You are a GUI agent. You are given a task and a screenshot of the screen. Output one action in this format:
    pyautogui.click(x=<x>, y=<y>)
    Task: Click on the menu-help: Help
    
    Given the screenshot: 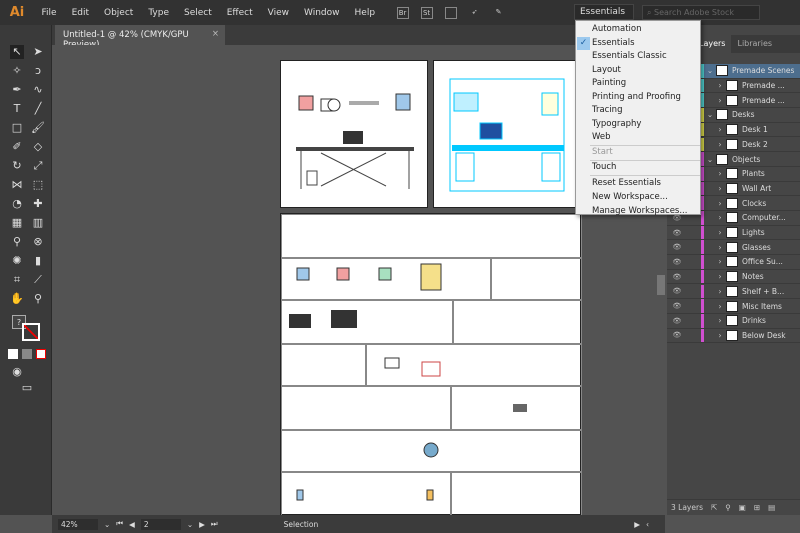 What is the action you would take?
    pyautogui.click(x=365, y=13)
    